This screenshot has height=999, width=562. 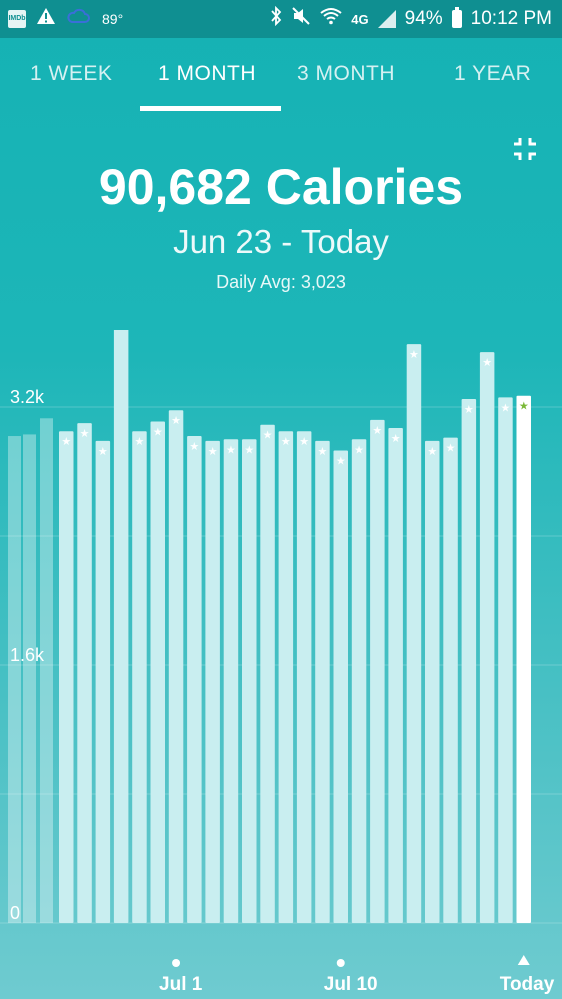 What do you see at coordinates (492, 74) in the screenshot?
I see `tab-1-year: 1 YEAR` at bounding box center [492, 74].